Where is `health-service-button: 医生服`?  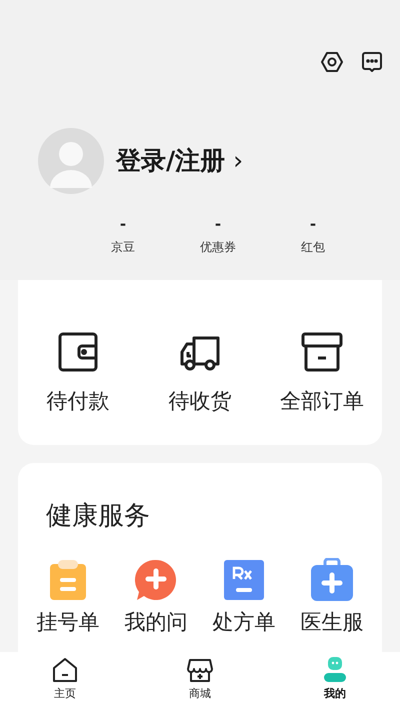 health-service-button: 医生服 is located at coordinates (332, 597).